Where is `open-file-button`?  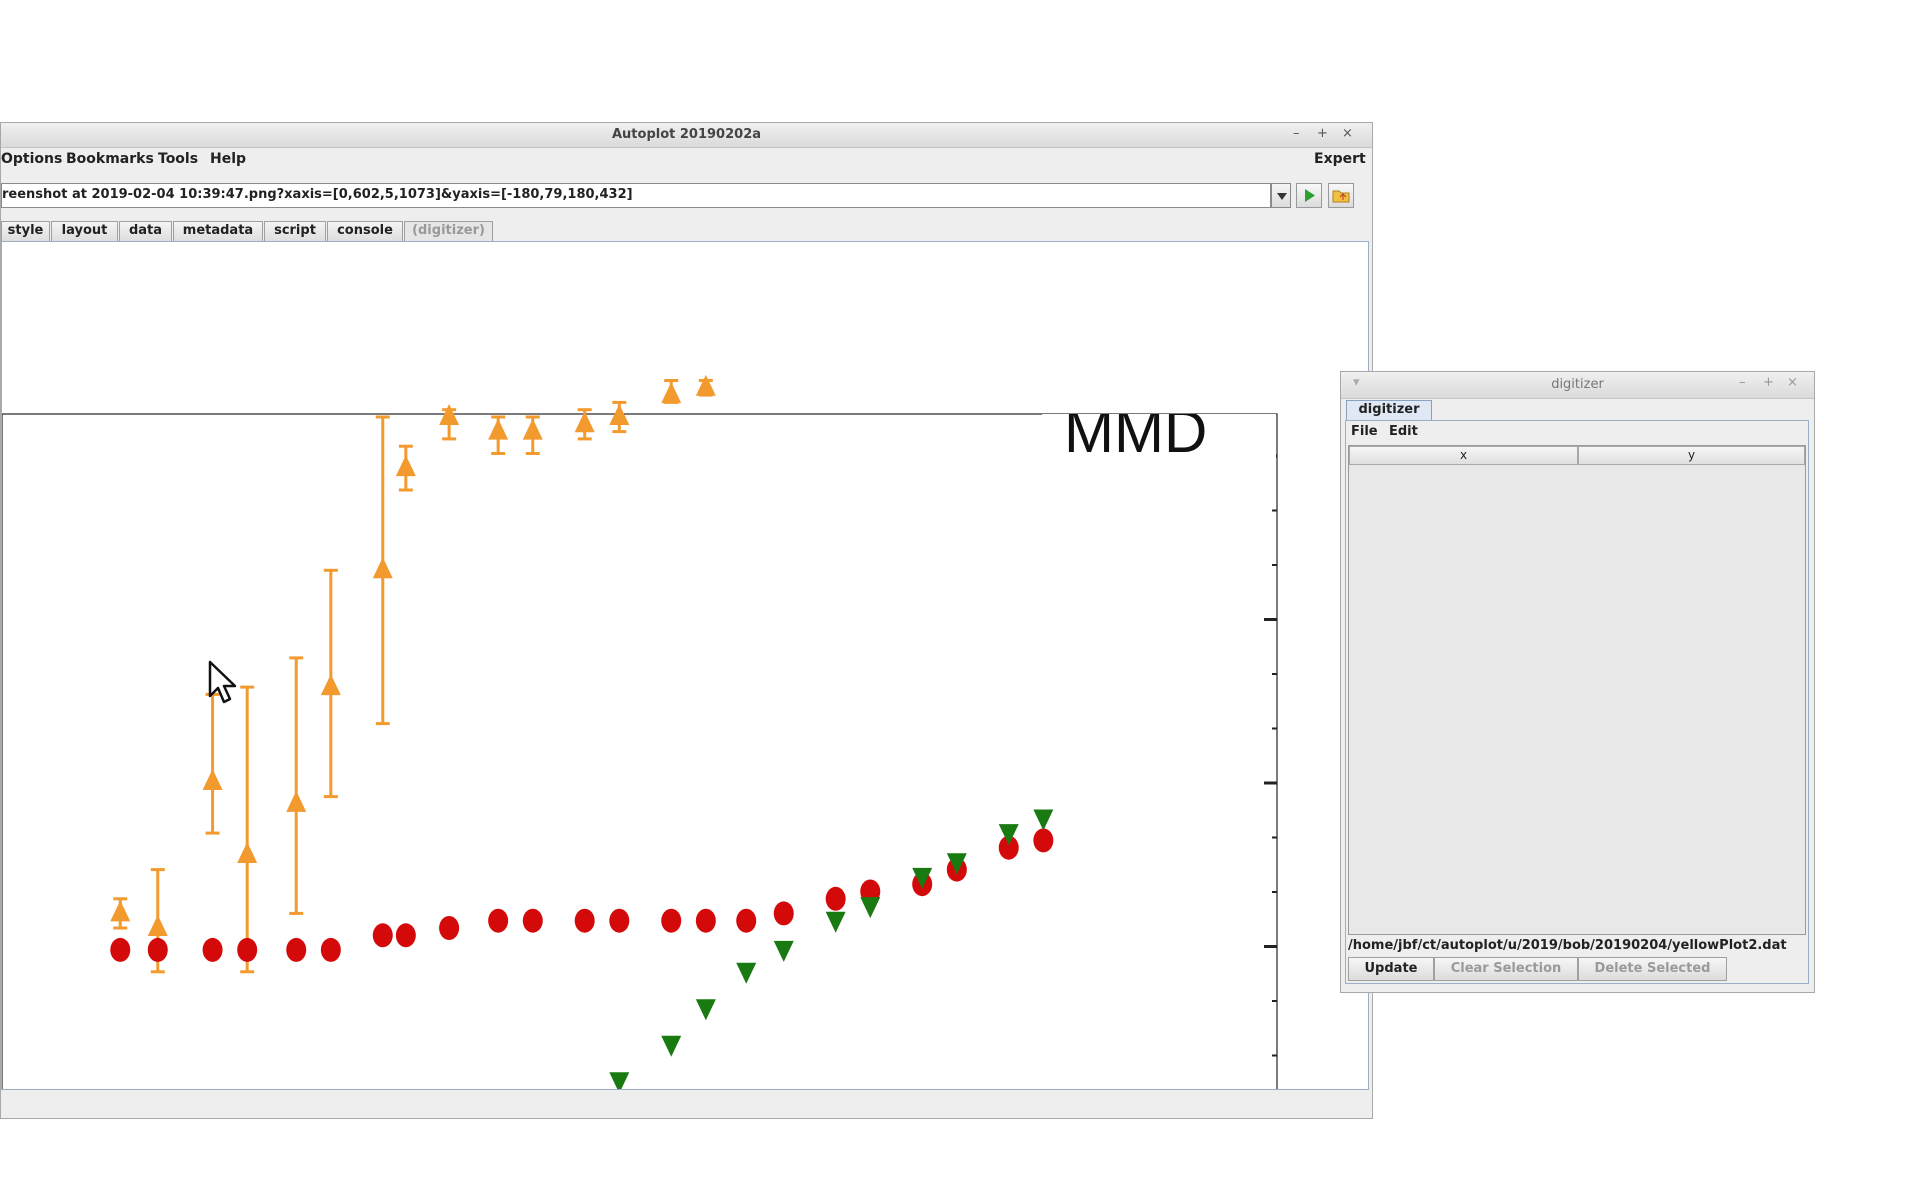
open-file-button is located at coordinates (1341, 195).